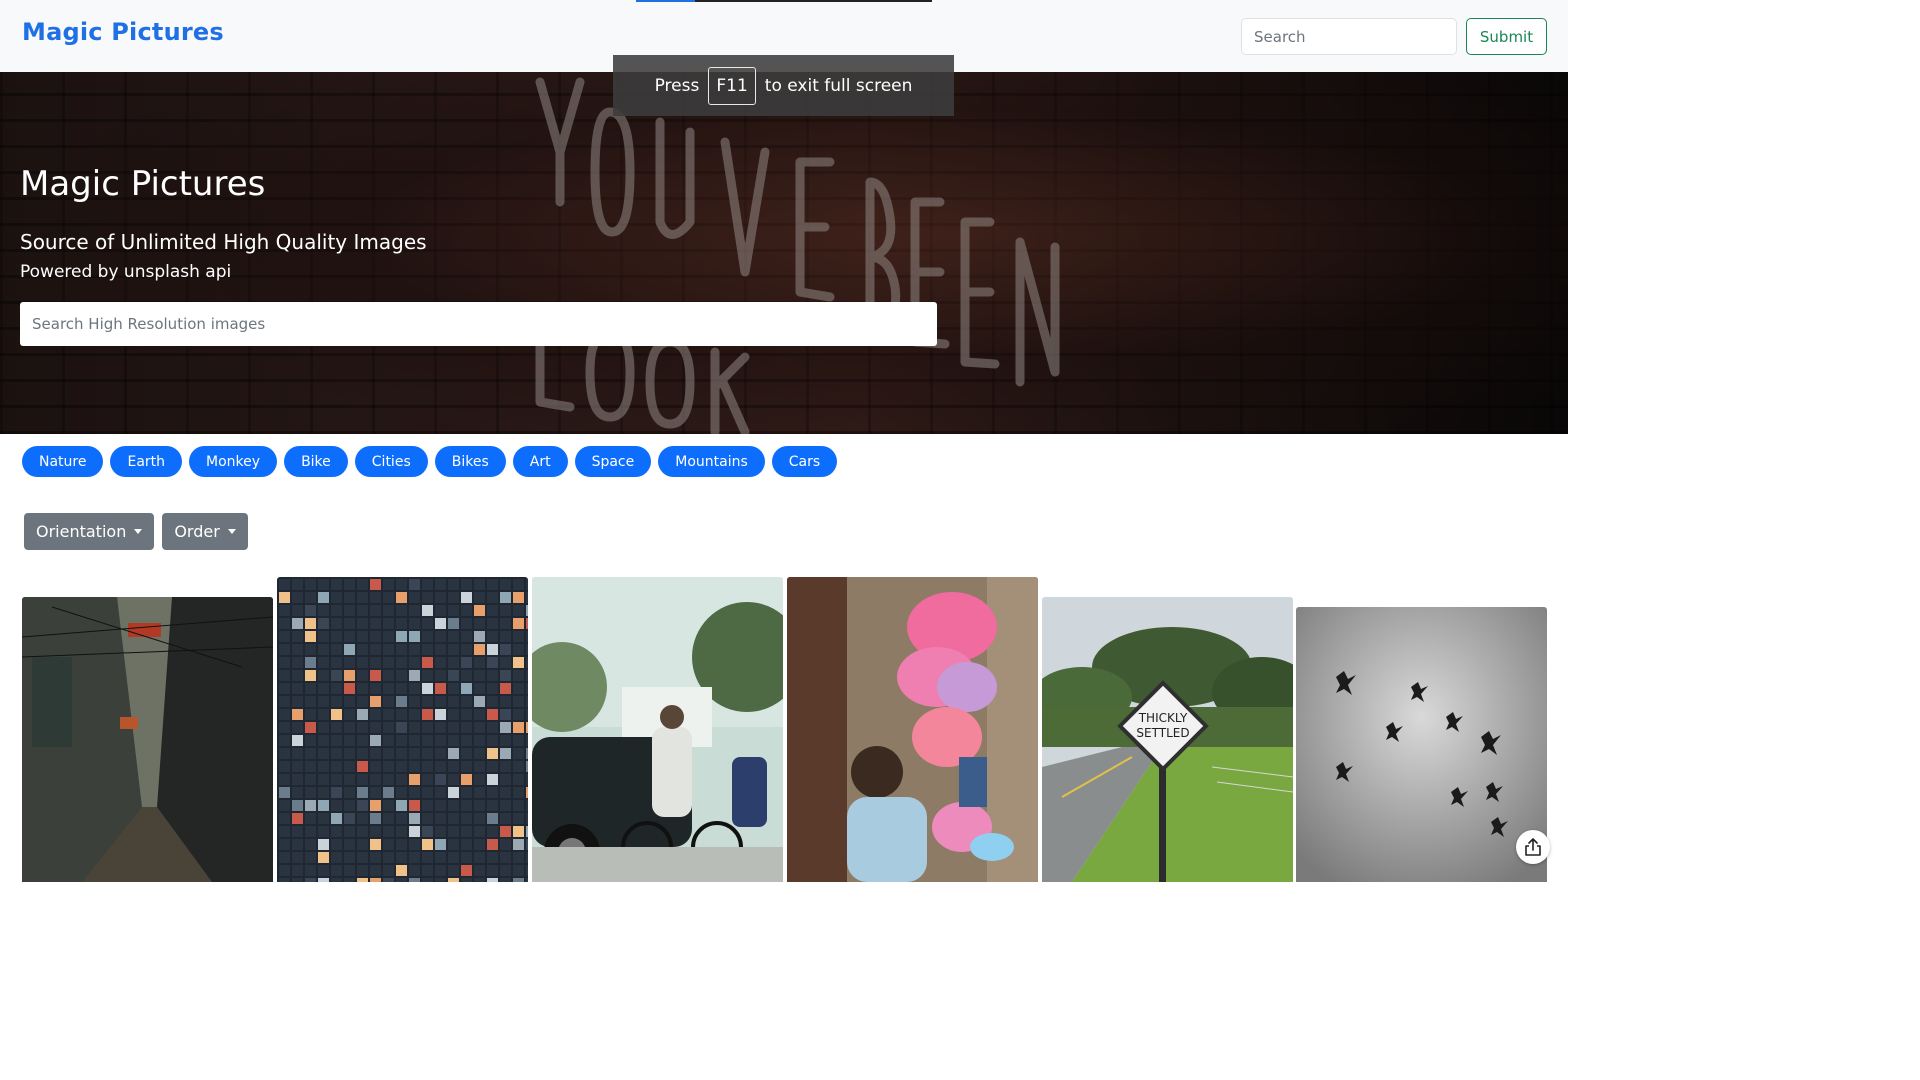 Image resolution: width=1920 pixels, height=1080 pixels. I want to click on tag-cars: Cars, so click(804, 461).